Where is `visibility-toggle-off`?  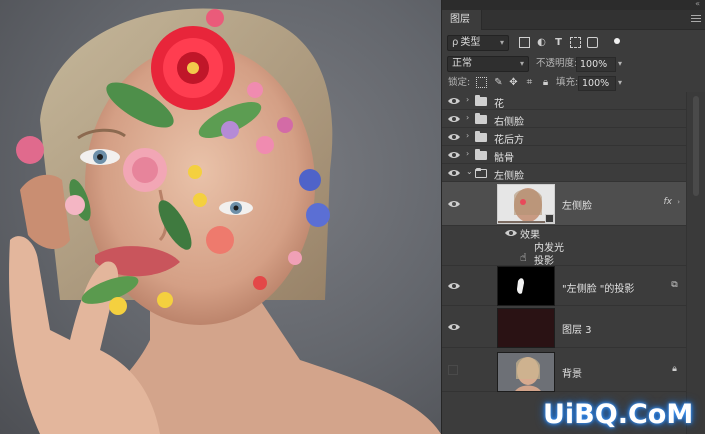
visibility-toggle-off is located at coordinates (453, 370).